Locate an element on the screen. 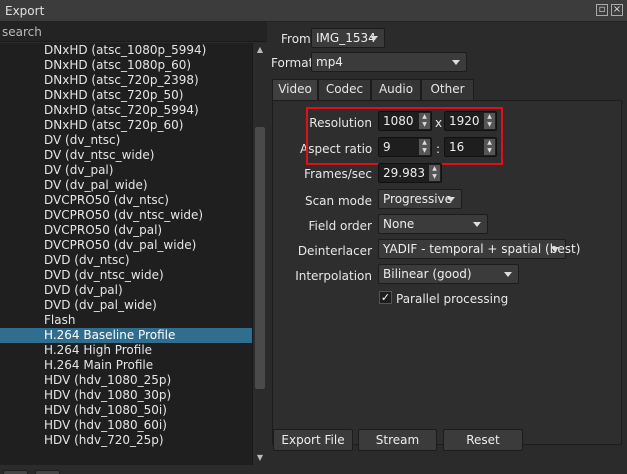  title-bar: Export ▫ × is located at coordinates (313, 11).